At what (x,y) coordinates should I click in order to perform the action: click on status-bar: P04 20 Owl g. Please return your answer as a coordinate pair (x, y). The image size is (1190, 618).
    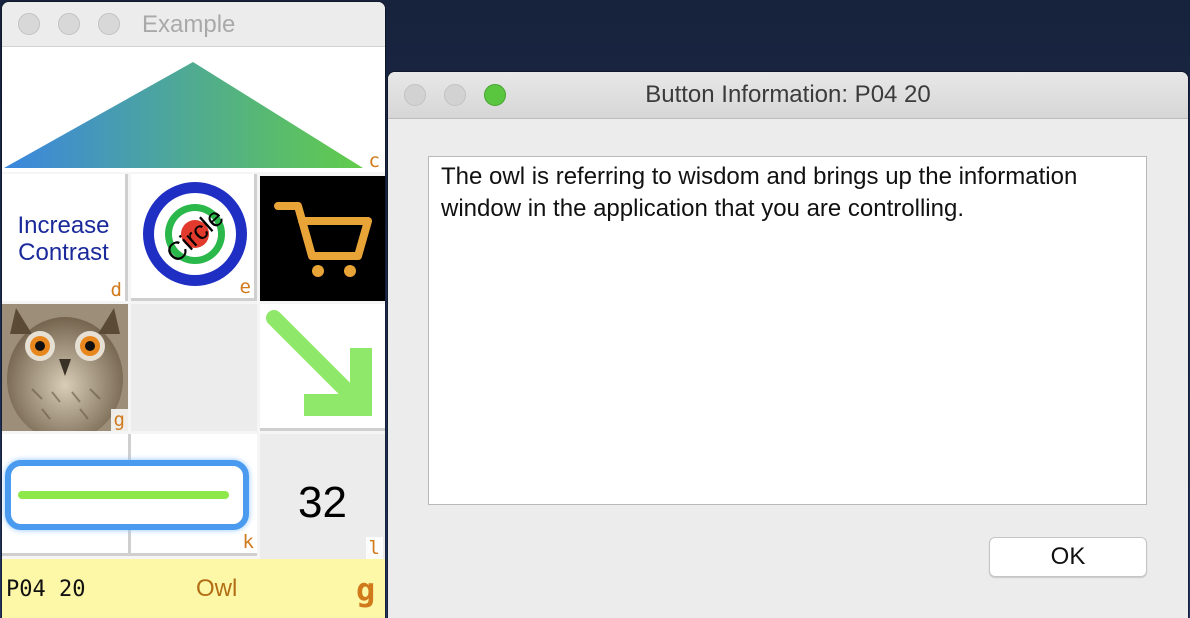
    Looking at the image, I should click on (193, 588).